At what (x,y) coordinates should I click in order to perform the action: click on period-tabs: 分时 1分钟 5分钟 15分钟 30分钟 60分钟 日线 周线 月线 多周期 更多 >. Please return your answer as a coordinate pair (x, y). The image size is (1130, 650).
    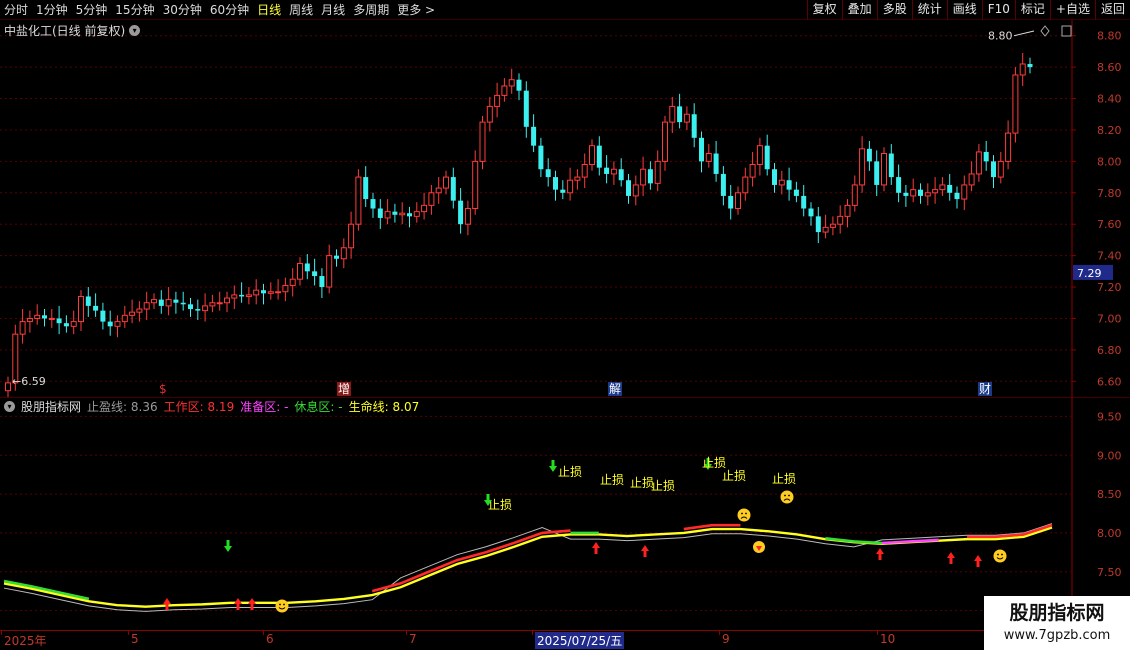
    Looking at the image, I should click on (219, 10).